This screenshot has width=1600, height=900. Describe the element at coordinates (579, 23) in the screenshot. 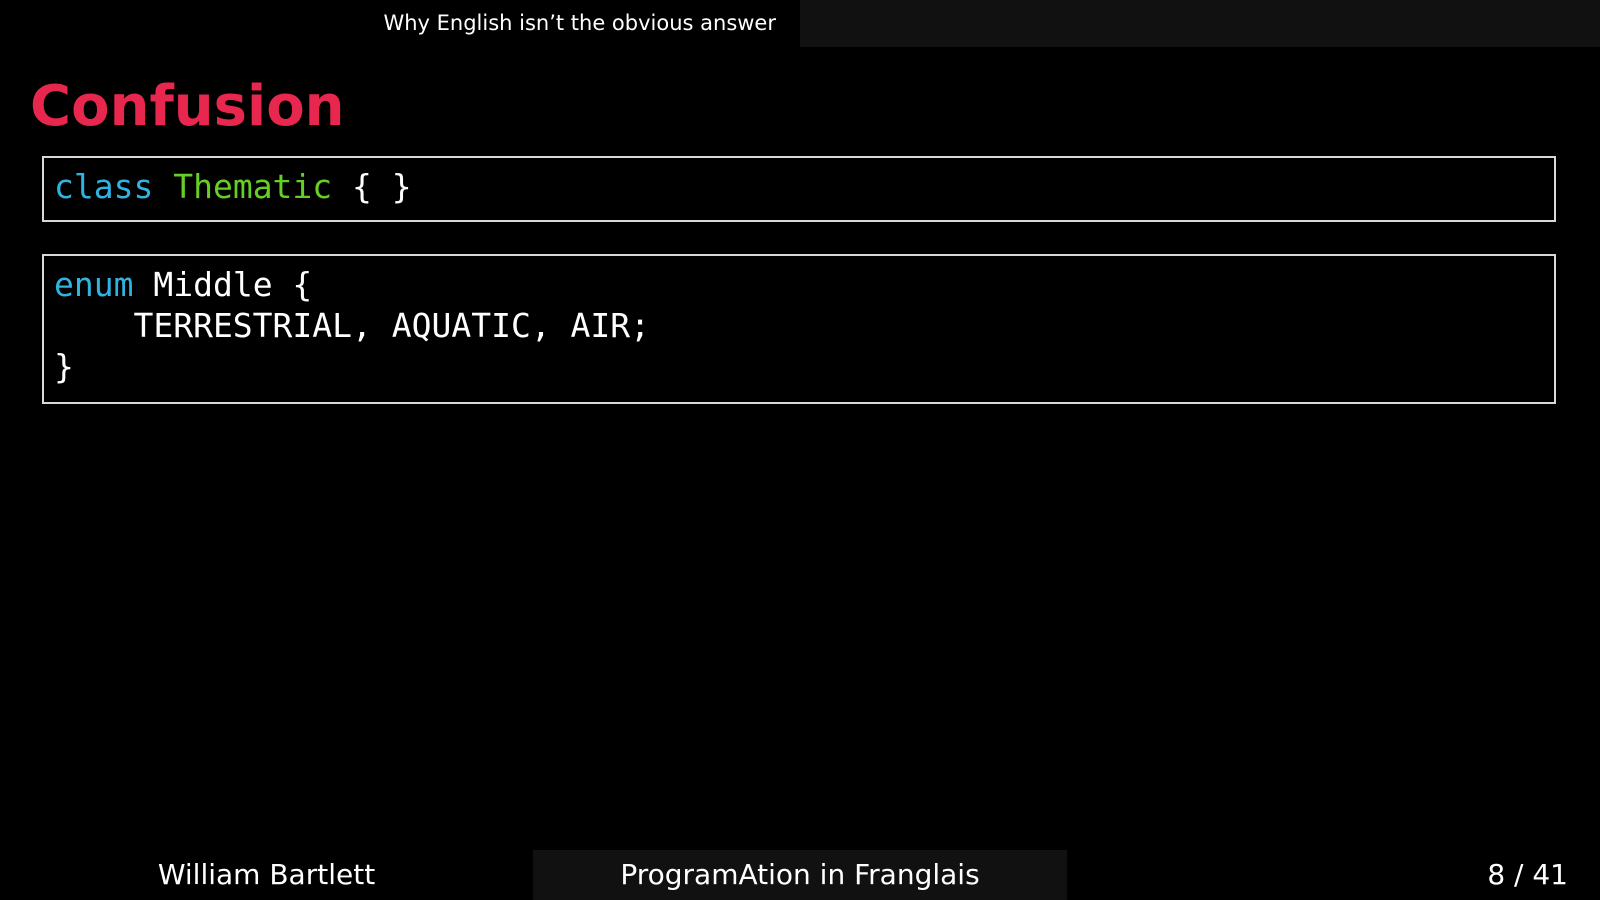

I see `section-title: Why English isn’t the obvious answer` at that location.